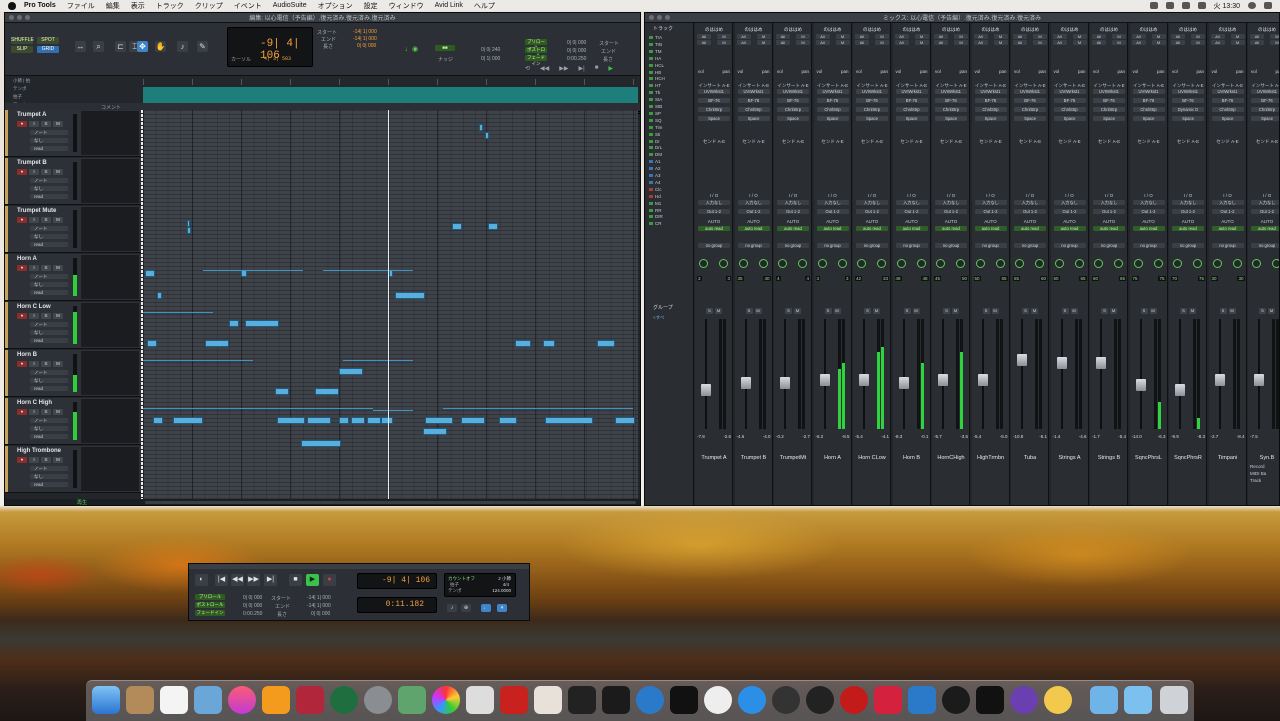 The image size is (1280, 721). I want to click on mix-window-titlebar: ミックス: 以心電信（予告編）.復元済み.復元済み.復元済み, so click(962, 18).